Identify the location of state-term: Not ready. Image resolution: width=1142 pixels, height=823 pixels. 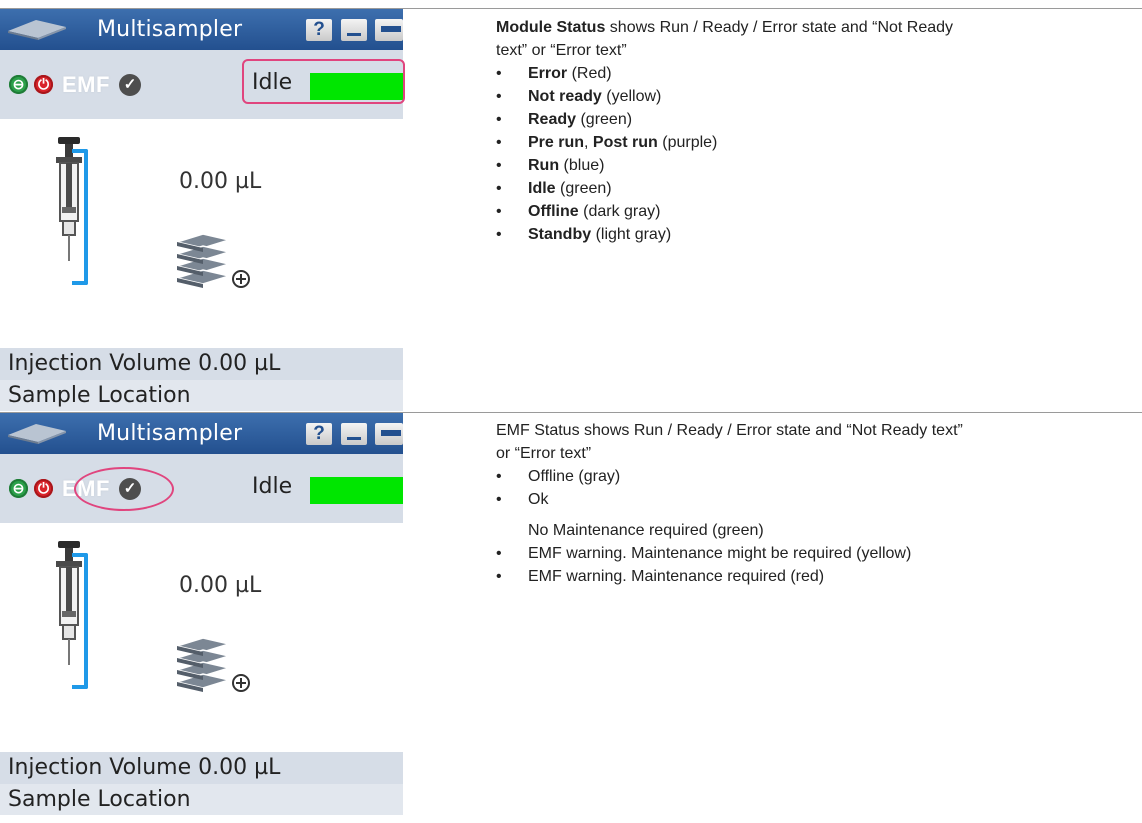
(565, 96).